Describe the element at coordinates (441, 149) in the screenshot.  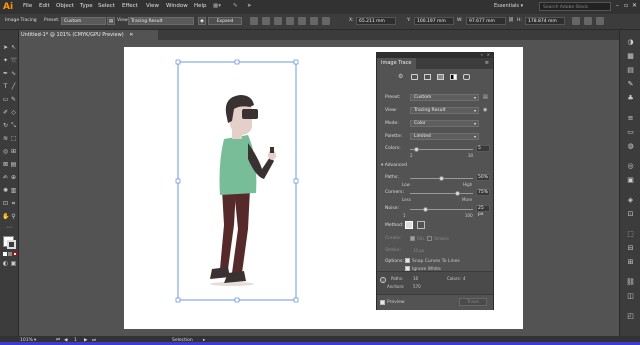
I see `colors-slider-track` at that location.